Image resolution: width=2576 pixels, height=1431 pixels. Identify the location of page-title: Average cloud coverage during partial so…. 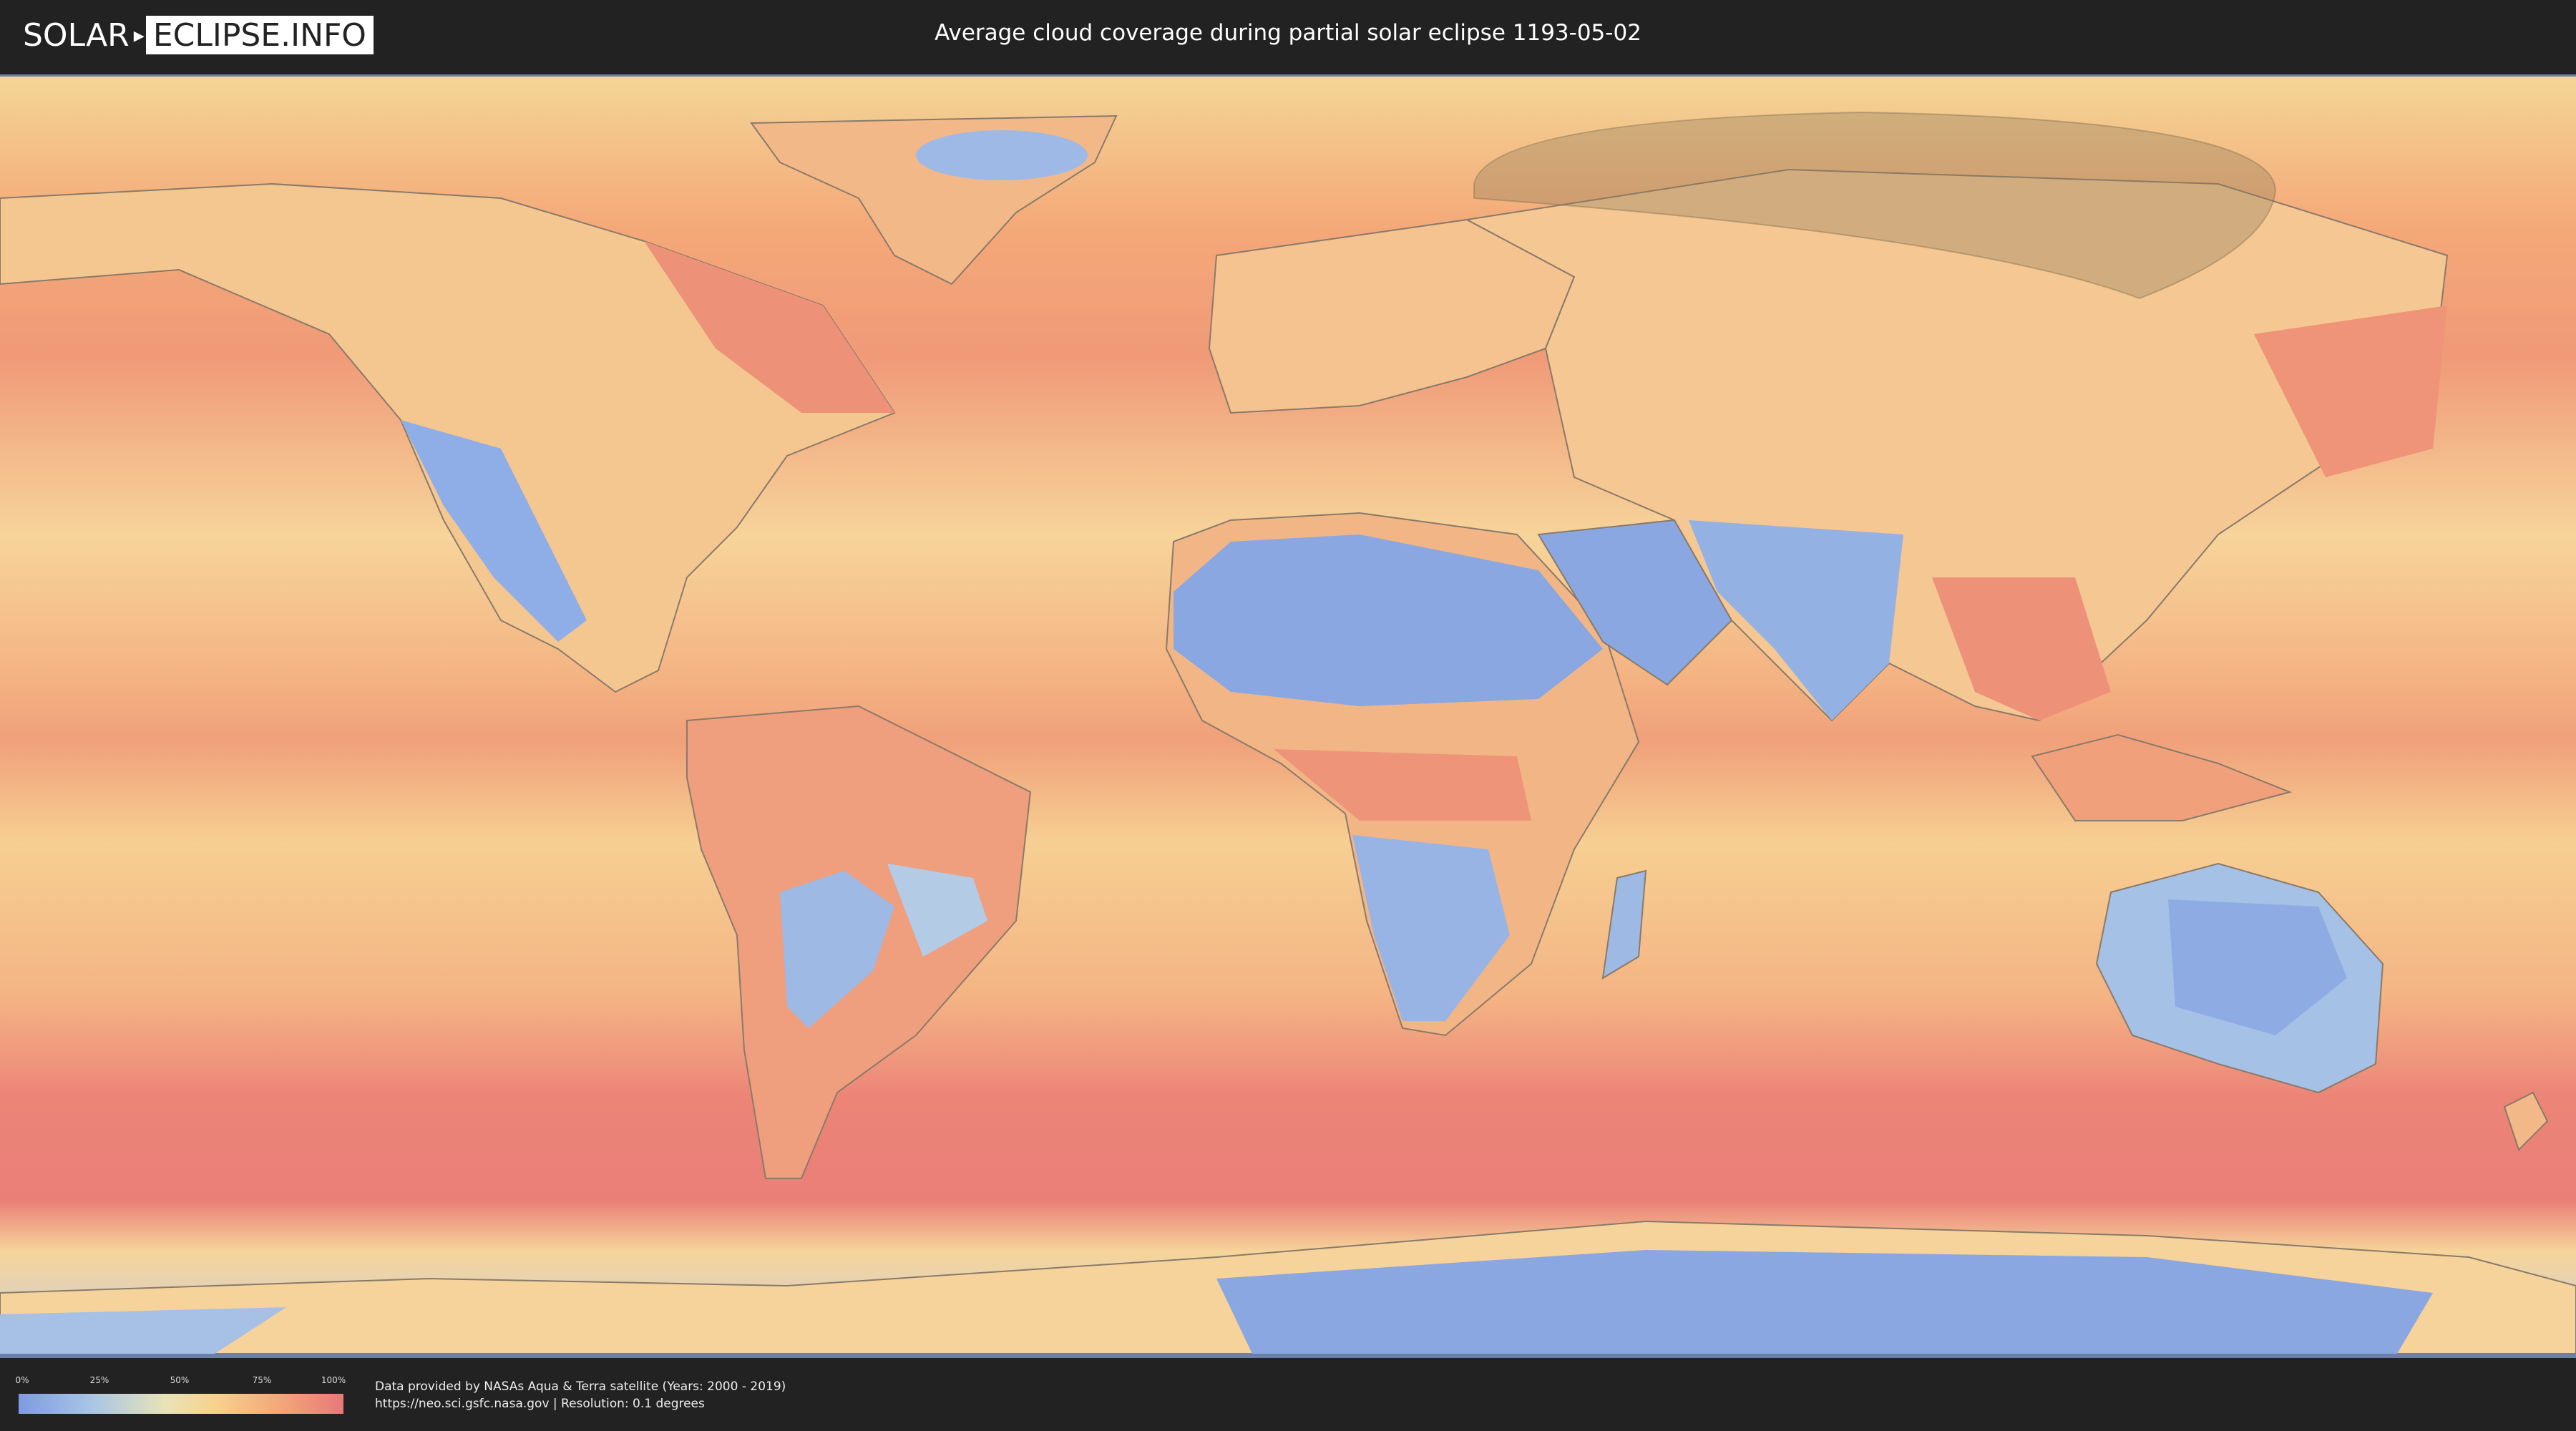
(1288, 33).